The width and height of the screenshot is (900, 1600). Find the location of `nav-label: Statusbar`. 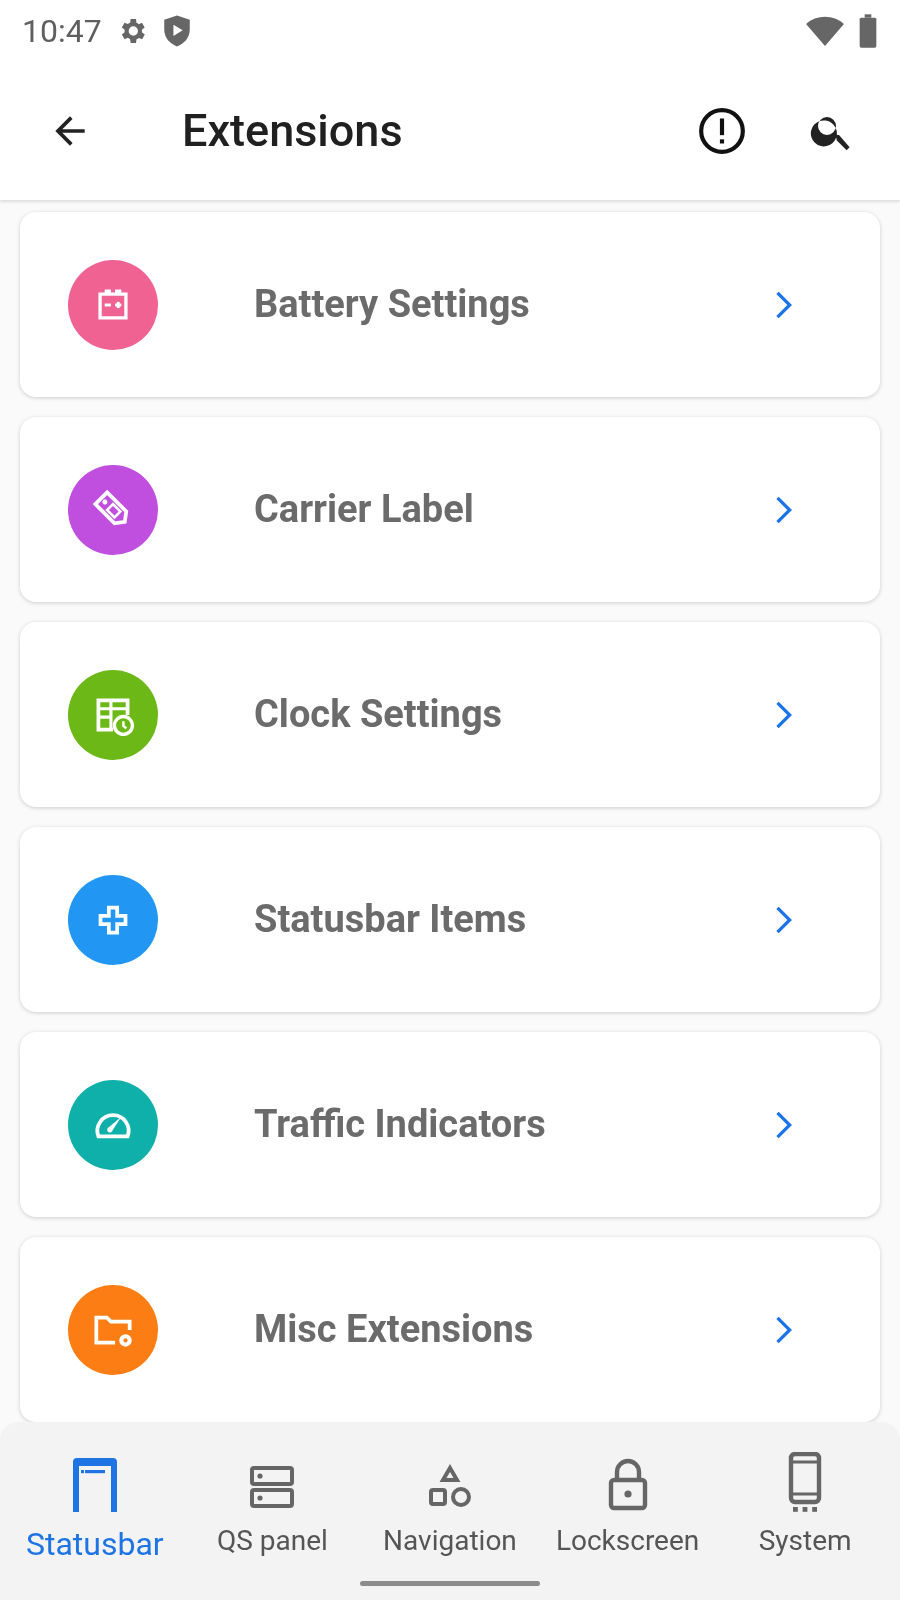

nav-label: Statusbar is located at coordinates (94, 1544).